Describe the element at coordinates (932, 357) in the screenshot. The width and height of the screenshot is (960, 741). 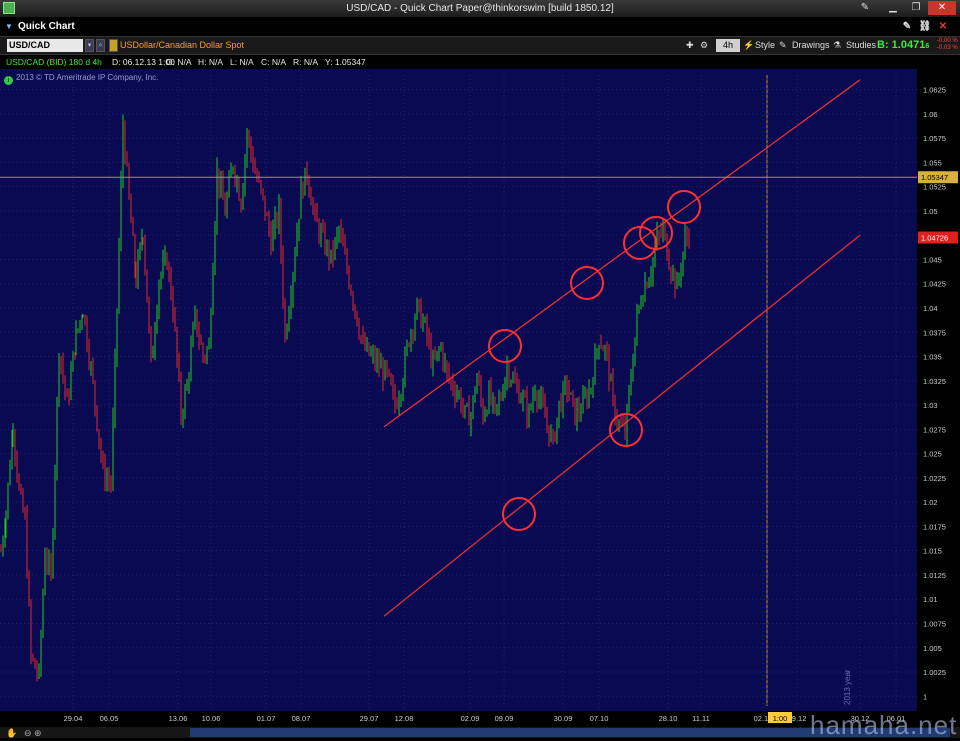
I see `price-tick-label: 1.035` at that location.